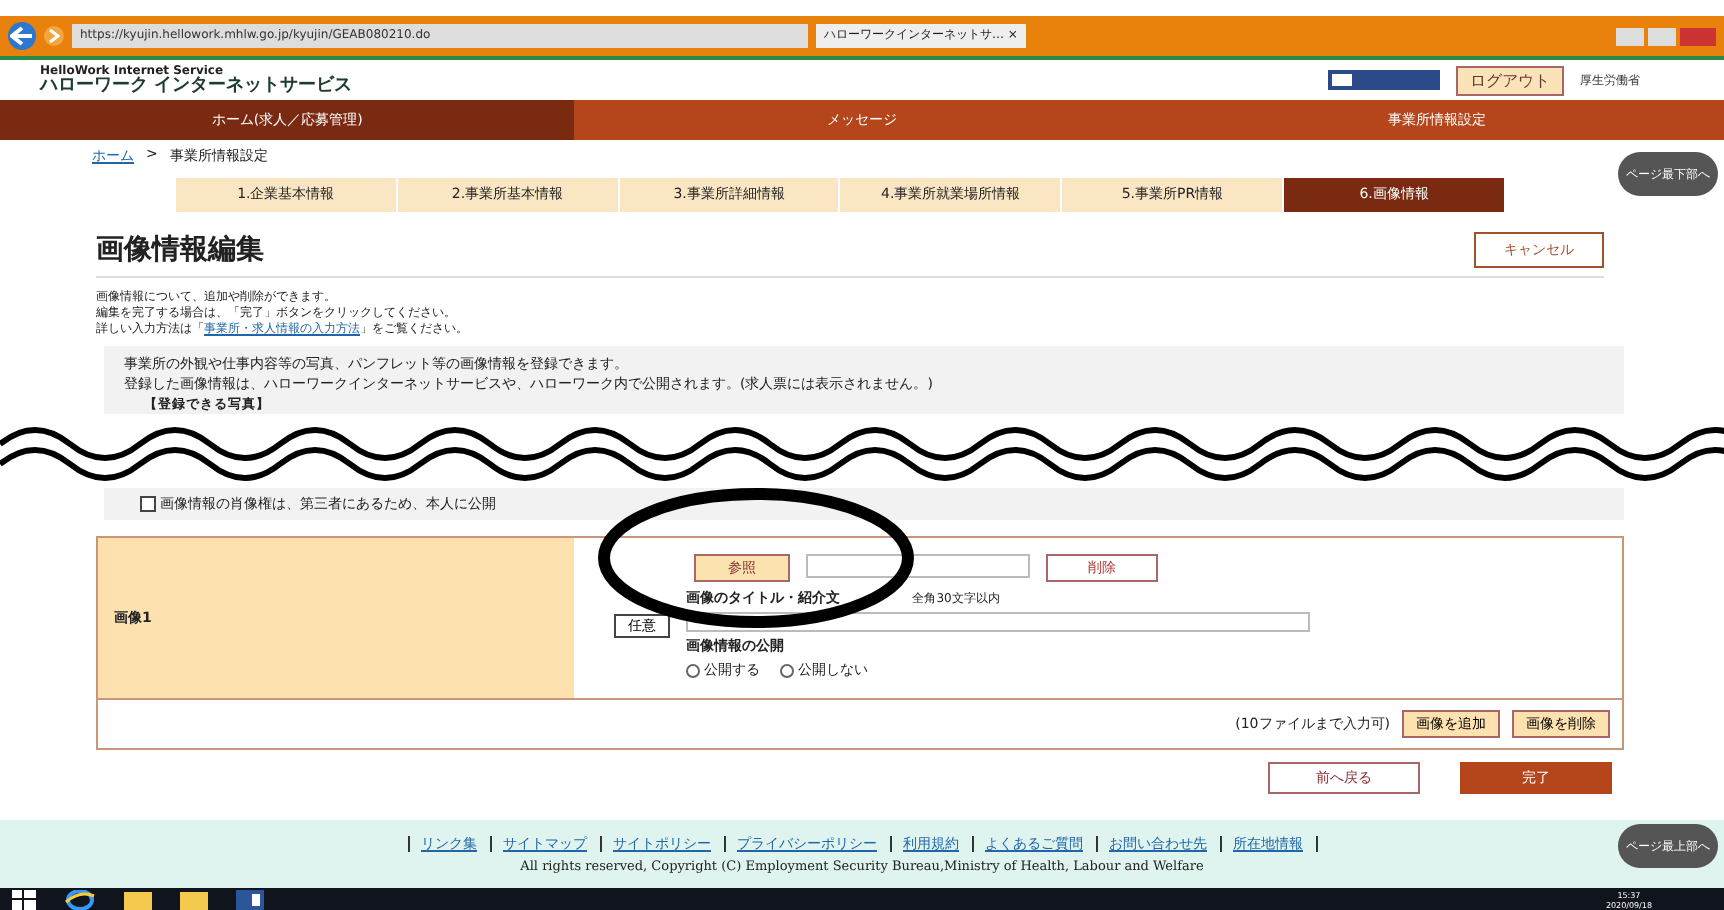  I want to click on window-controls-icon, so click(1666, 36).